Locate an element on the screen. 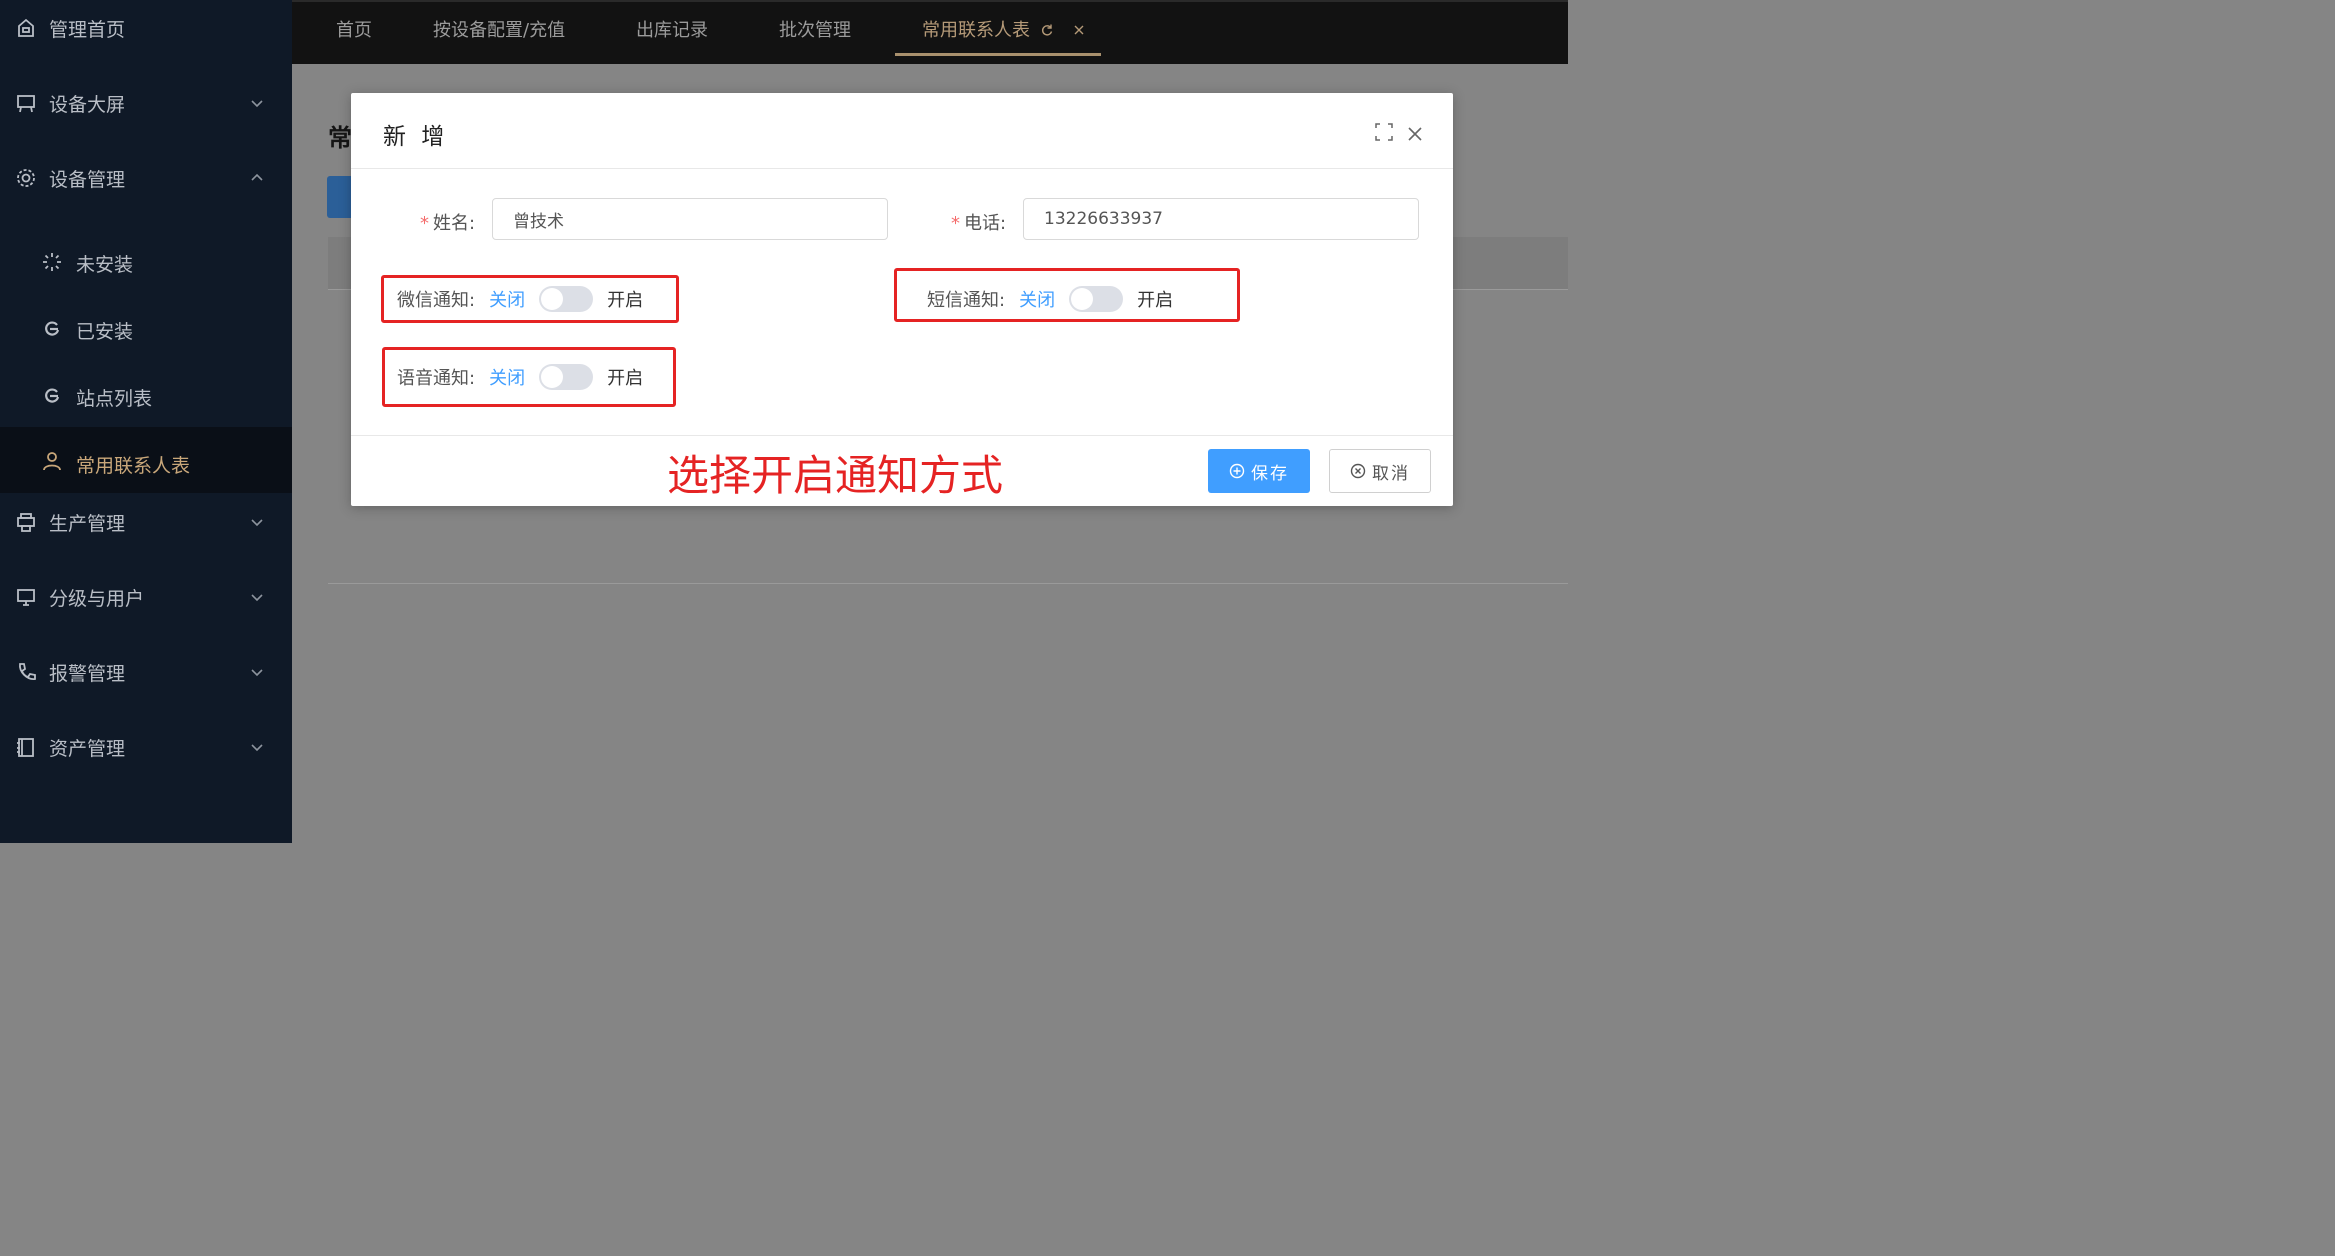 The width and height of the screenshot is (2335, 1256). name-label-text: 姓名: is located at coordinates (454, 223).